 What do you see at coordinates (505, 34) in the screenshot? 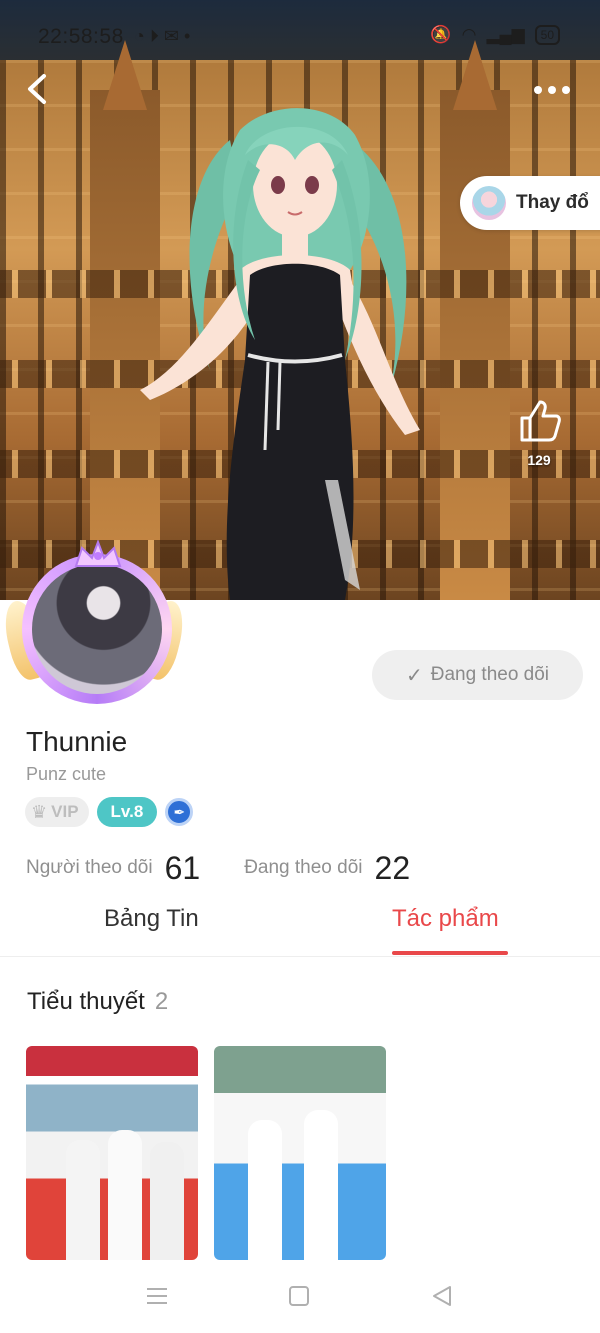
I see `signal-icon: ▂▄▆` at bounding box center [505, 34].